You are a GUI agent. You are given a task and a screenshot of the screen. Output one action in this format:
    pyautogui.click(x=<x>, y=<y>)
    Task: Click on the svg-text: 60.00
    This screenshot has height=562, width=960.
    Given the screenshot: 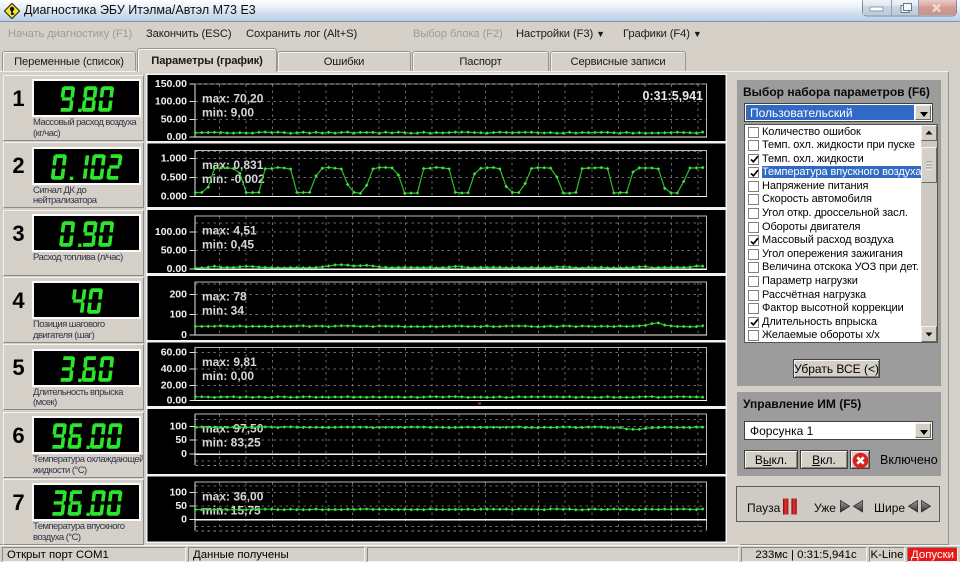 What is the action you would take?
    pyautogui.click(x=174, y=352)
    